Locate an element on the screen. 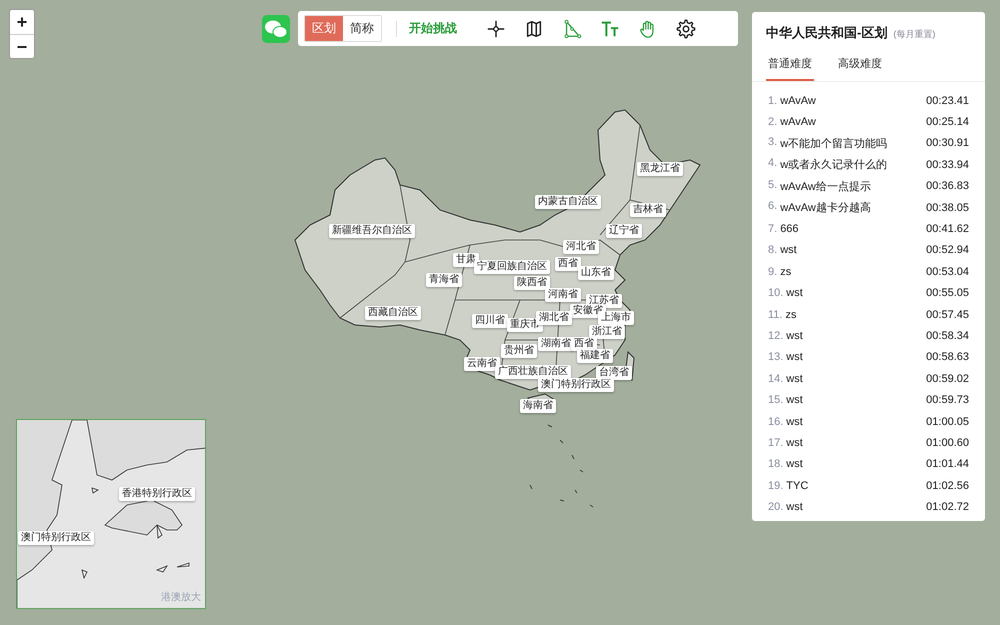 Image resolution: width=1000 pixels, height=625 pixels. start-challenge-button: 开始挑战 is located at coordinates (433, 28).